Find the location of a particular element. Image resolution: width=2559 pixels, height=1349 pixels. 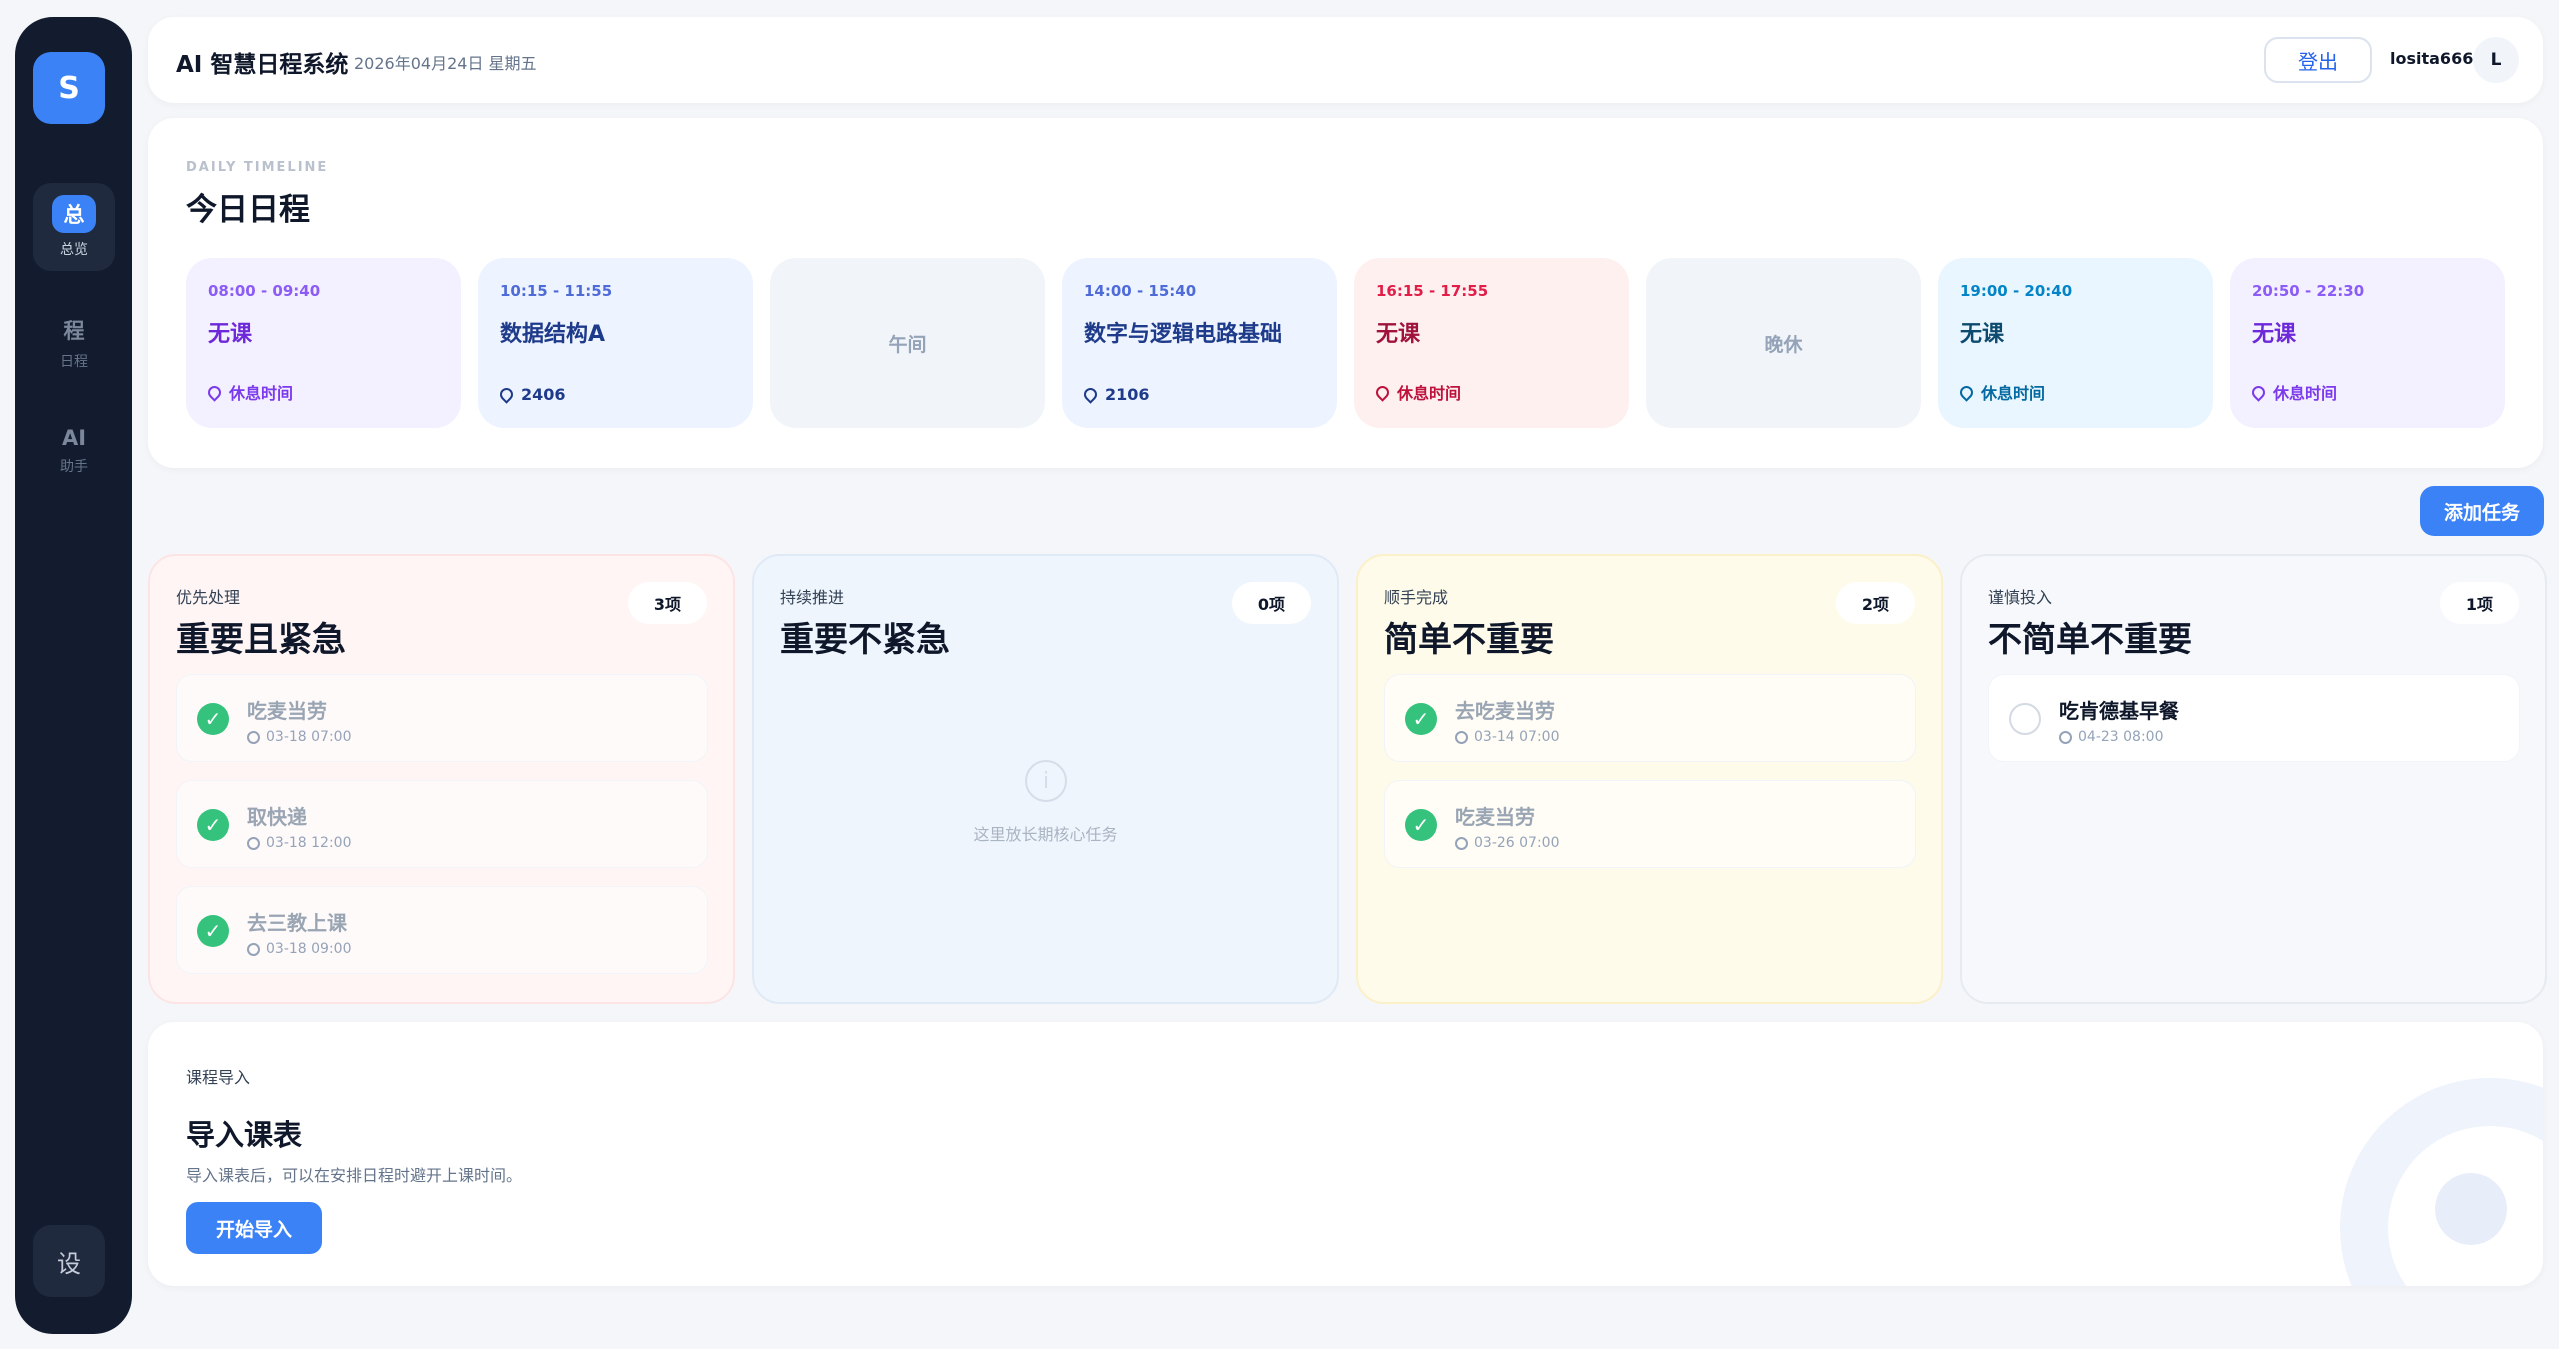

info-icon: i is located at coordinates (1046, 781).